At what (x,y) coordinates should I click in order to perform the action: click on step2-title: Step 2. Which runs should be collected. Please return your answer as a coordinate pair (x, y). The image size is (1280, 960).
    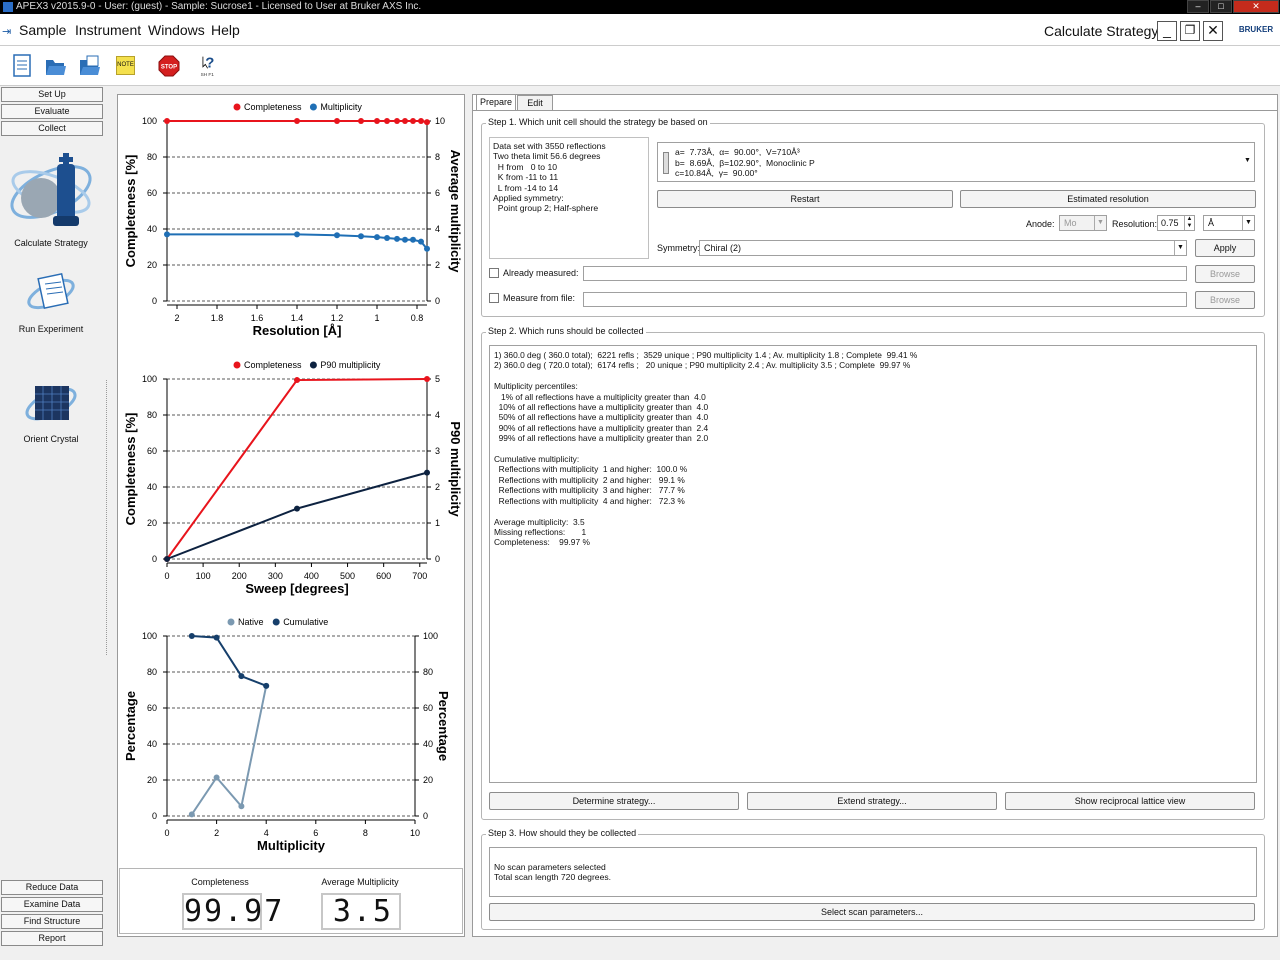
    Looking at the image, I should click on (566, 331).